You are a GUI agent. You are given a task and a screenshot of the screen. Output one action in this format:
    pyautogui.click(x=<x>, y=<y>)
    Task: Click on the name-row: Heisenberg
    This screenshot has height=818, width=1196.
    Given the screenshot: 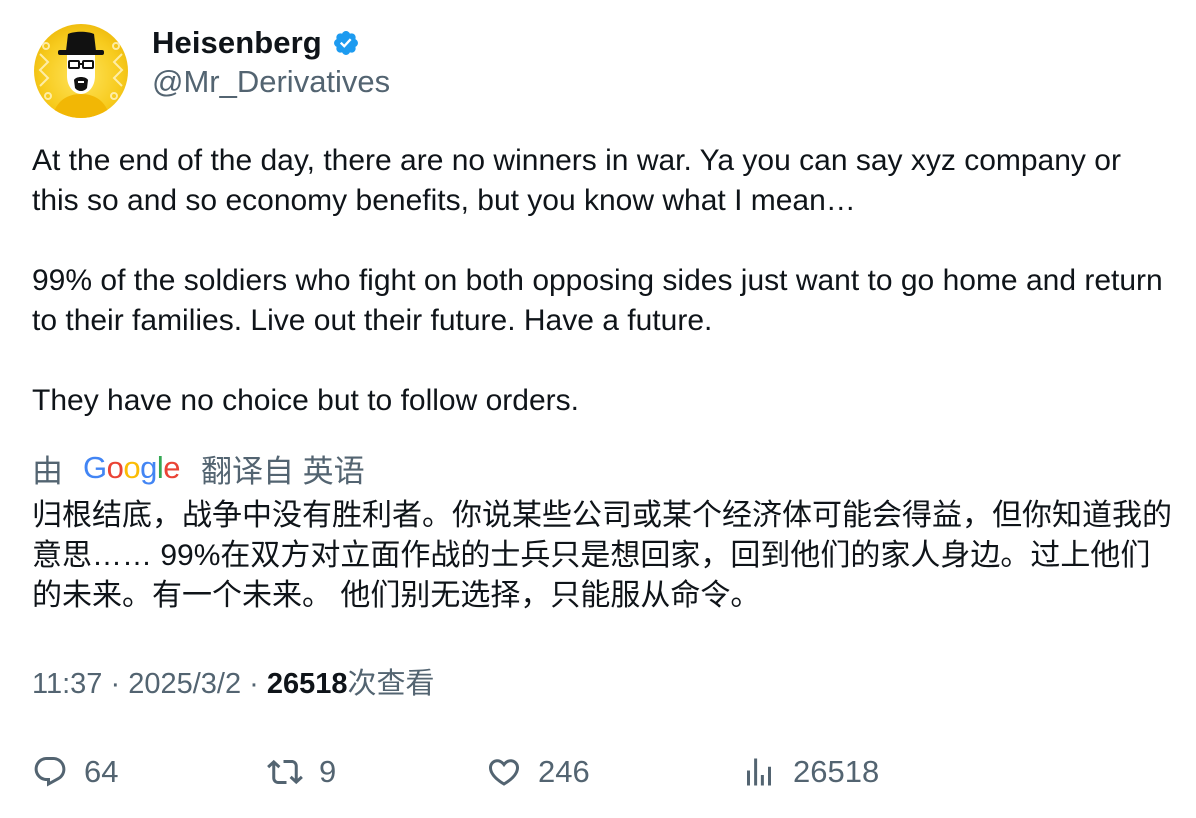 What is the action you would take?
    pyautogui.click(x=271, y=43)
    